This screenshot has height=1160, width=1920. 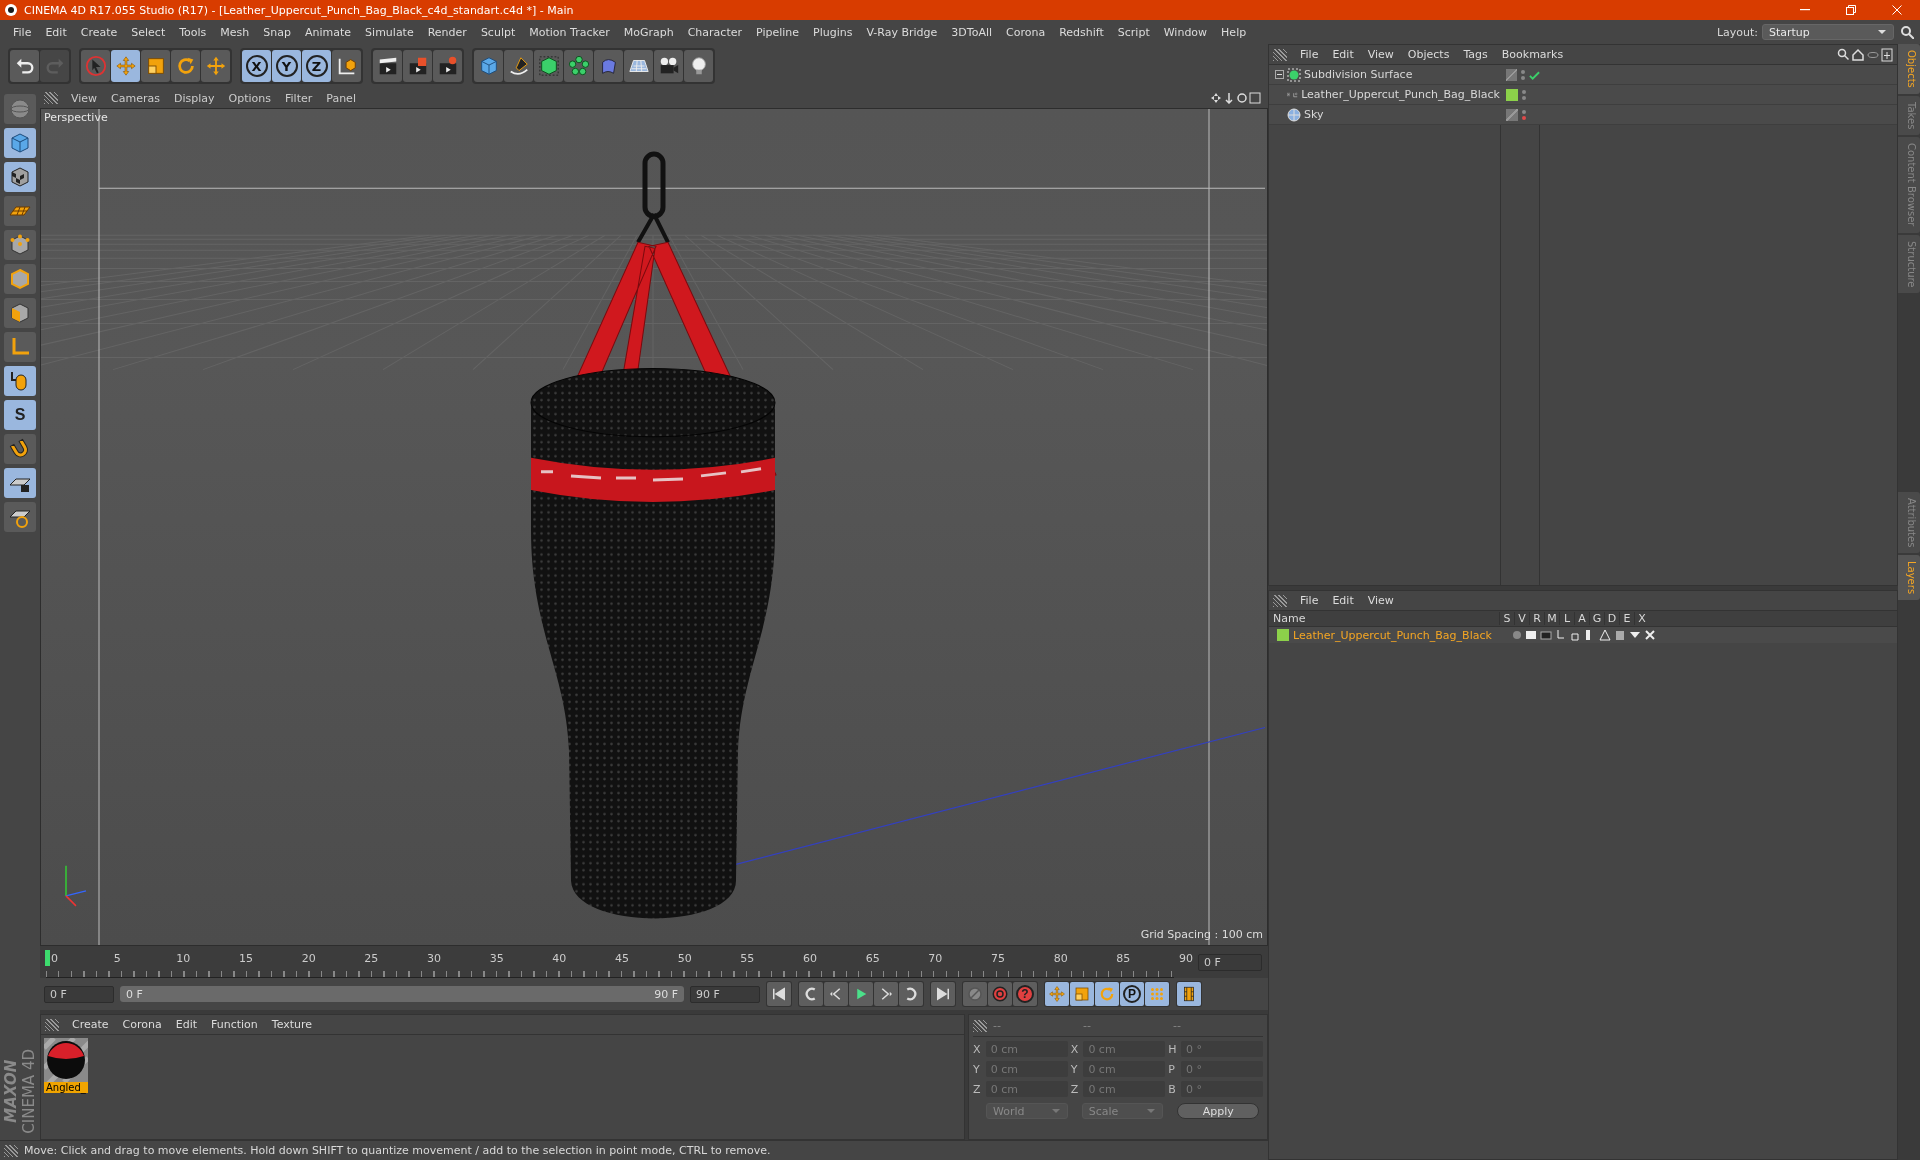 What do you see at coordinates (402, 994) in the screenshot?
I see `frame-range-slider: 0 F 90 F` at bounding box center [402, 994].